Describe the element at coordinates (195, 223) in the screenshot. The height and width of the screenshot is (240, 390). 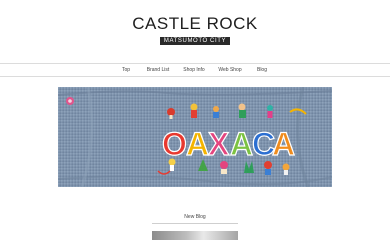
I see `new-blog-divider` at that location.